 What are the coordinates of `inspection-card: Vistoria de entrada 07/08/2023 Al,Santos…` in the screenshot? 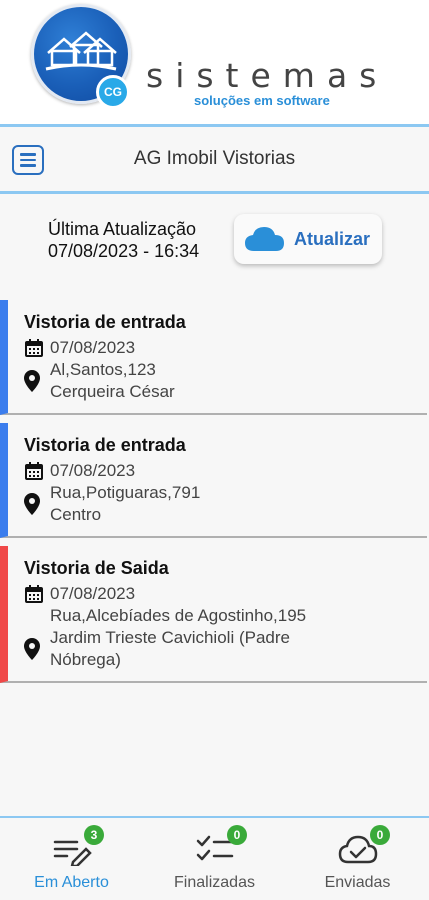 It's located at (213, 357).